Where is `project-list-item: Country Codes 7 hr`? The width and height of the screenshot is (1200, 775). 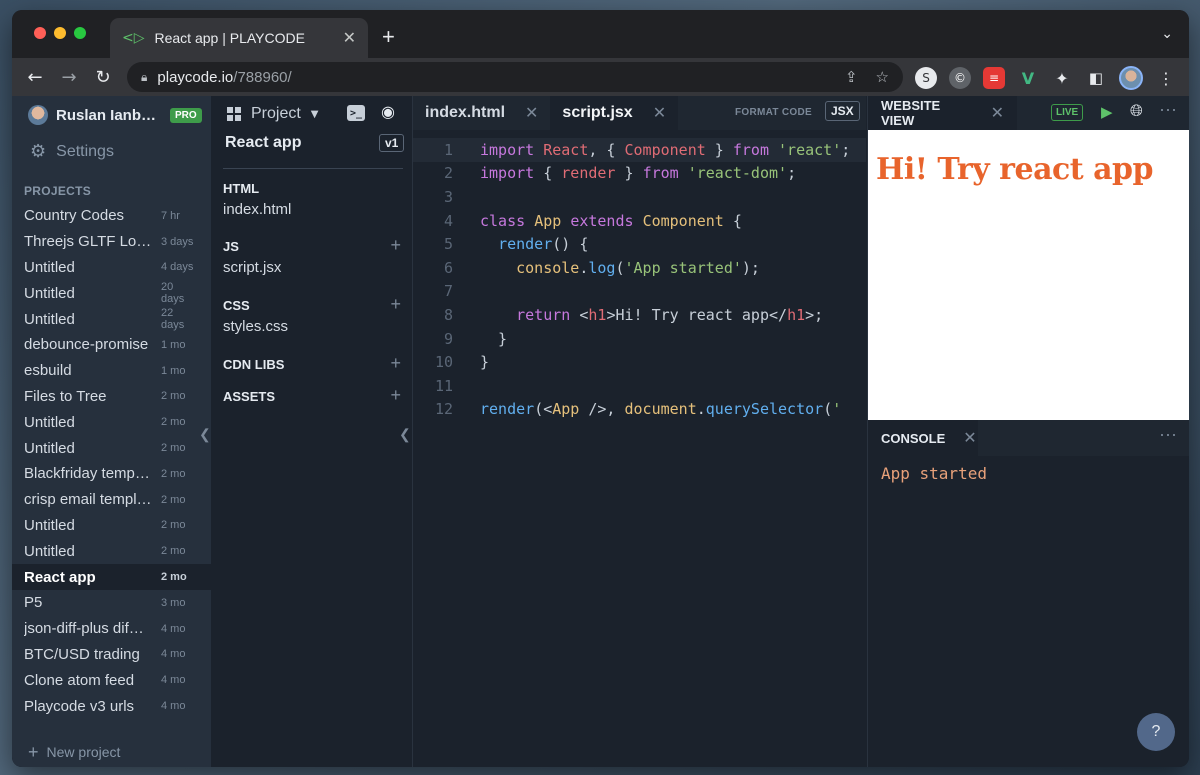 project-list-item: Country Codes 7 hr is located at coordinates (111, 216).